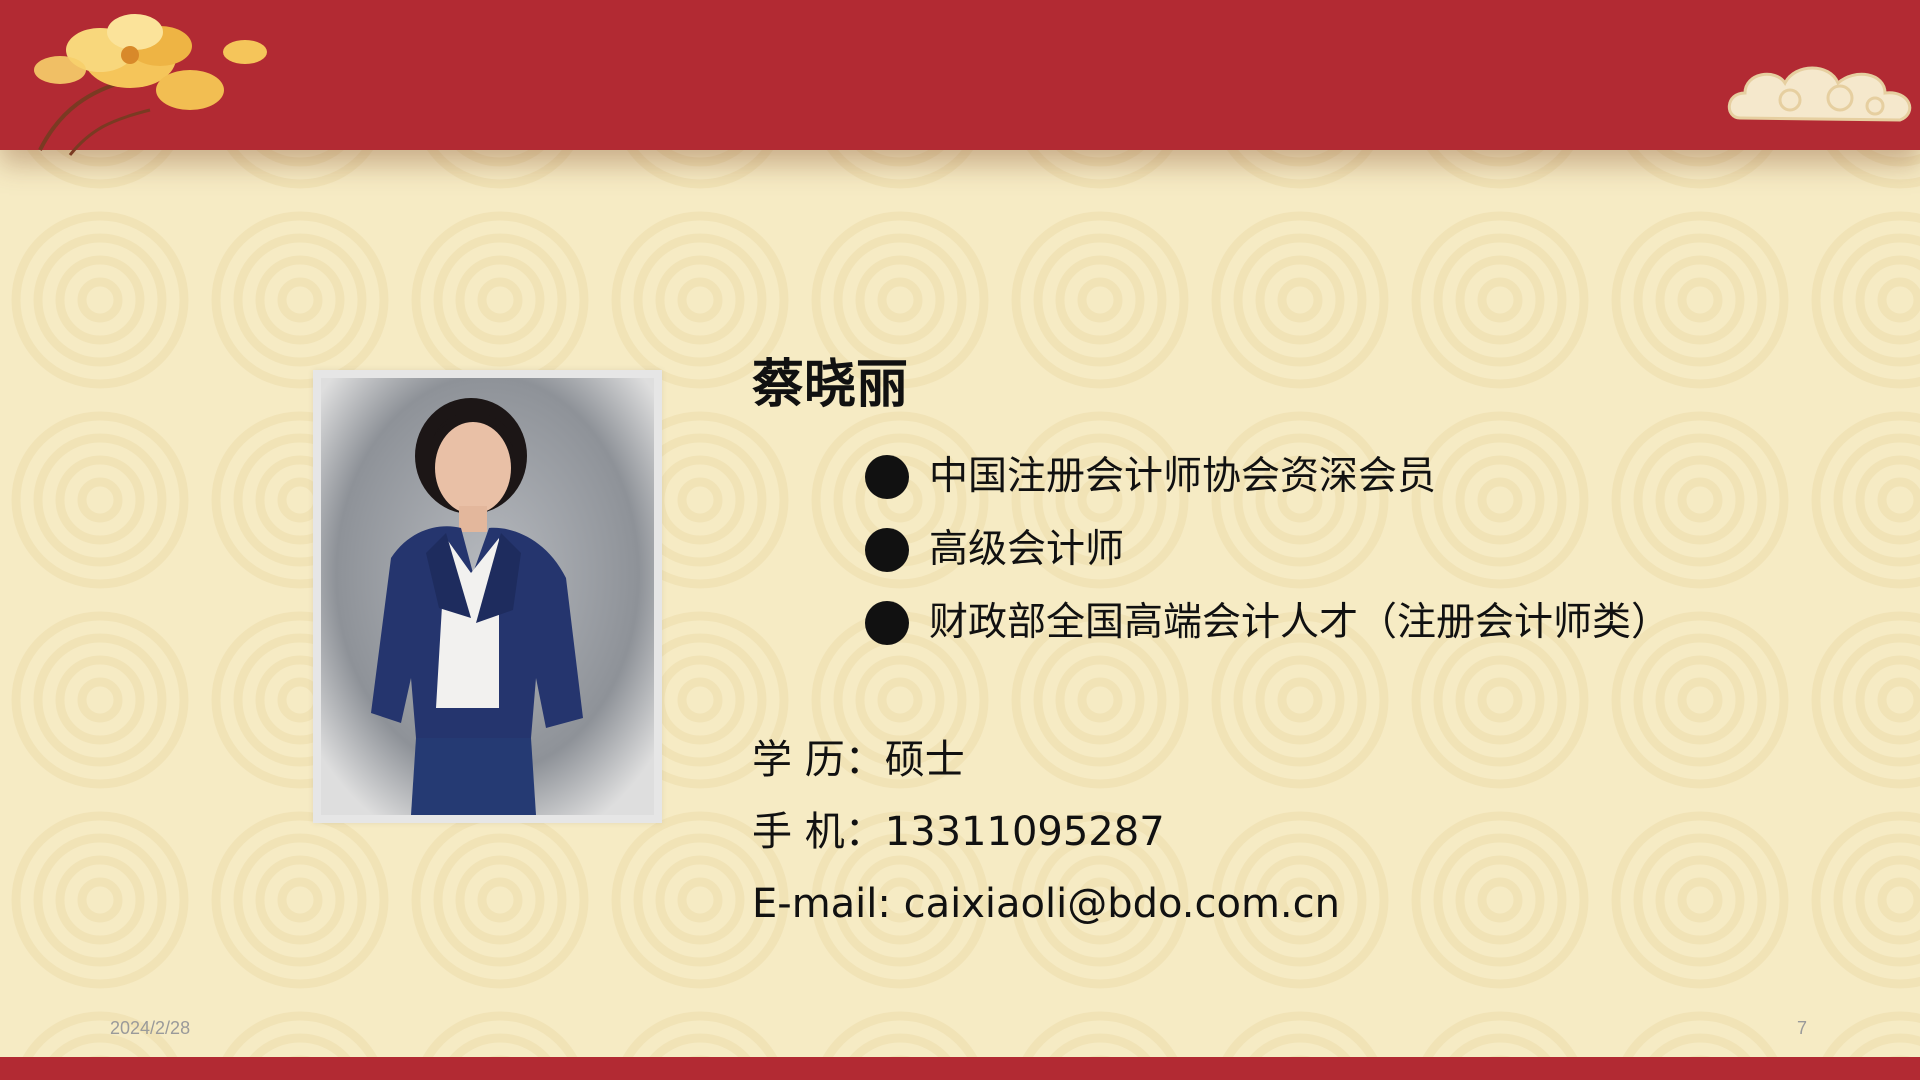  I want to click on flower-icon, so click(150, 85).